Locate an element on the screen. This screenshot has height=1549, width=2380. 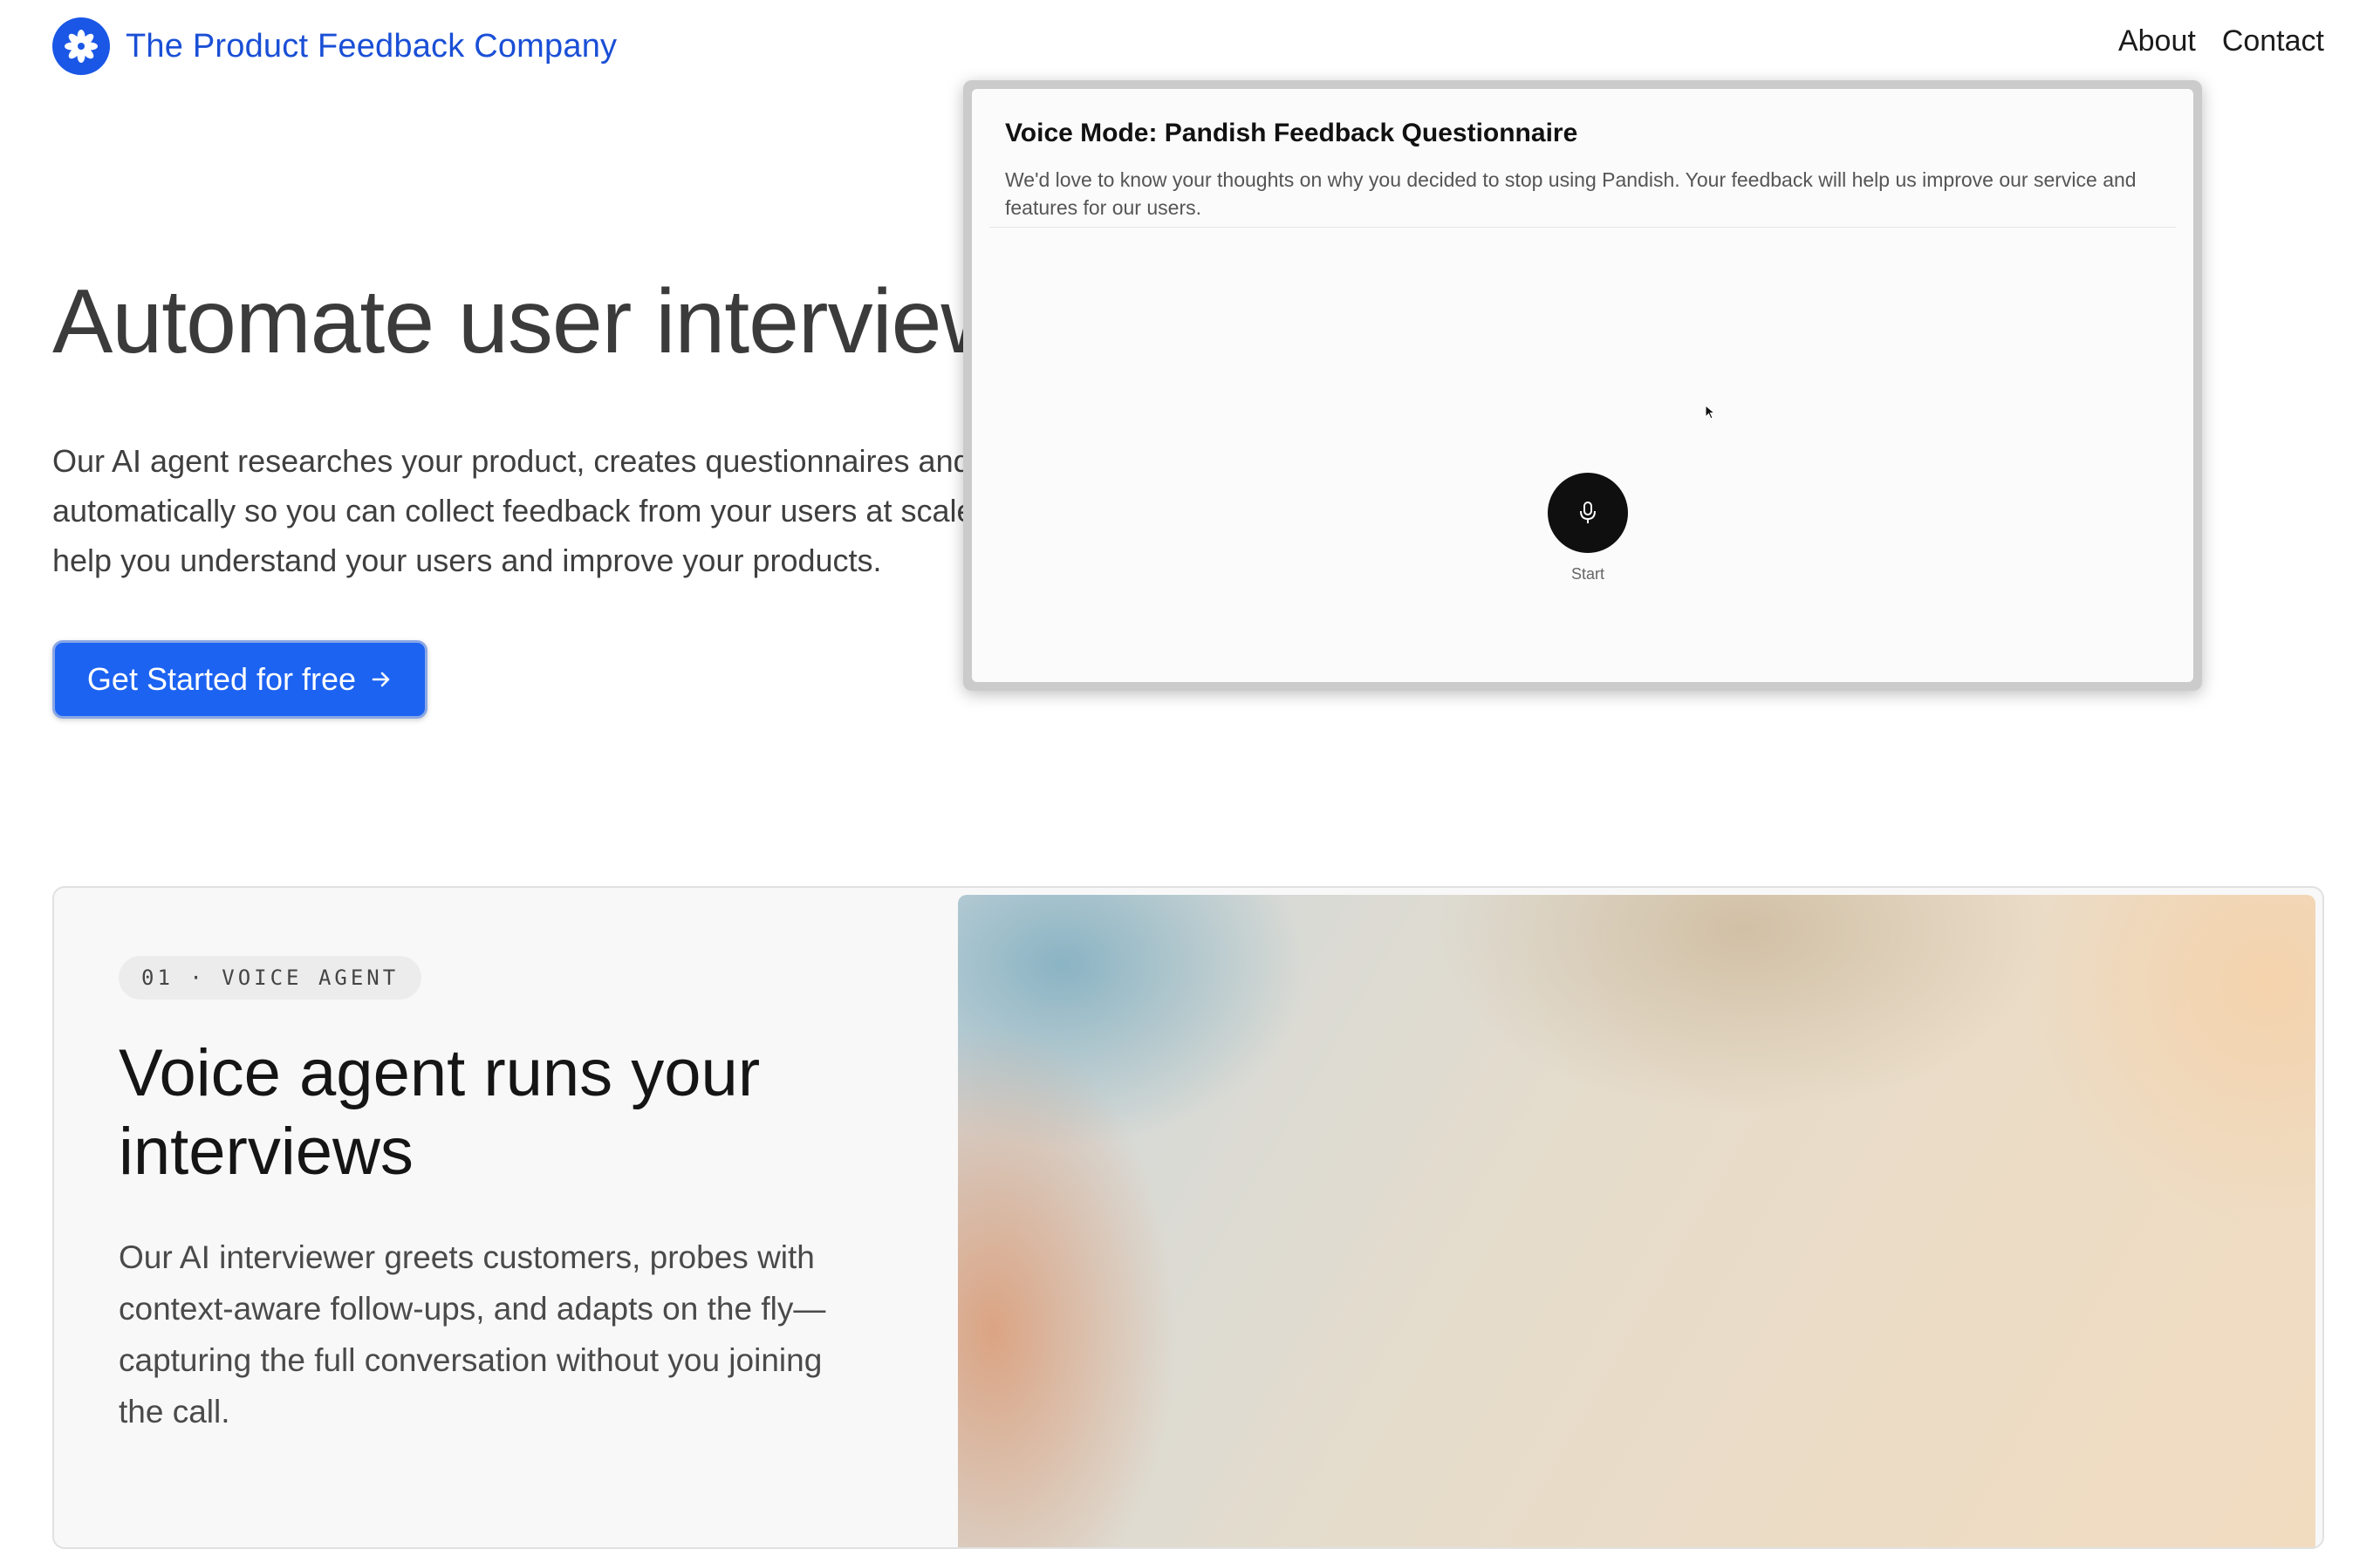
microphone-icon is located at coordinates (1588, 512).